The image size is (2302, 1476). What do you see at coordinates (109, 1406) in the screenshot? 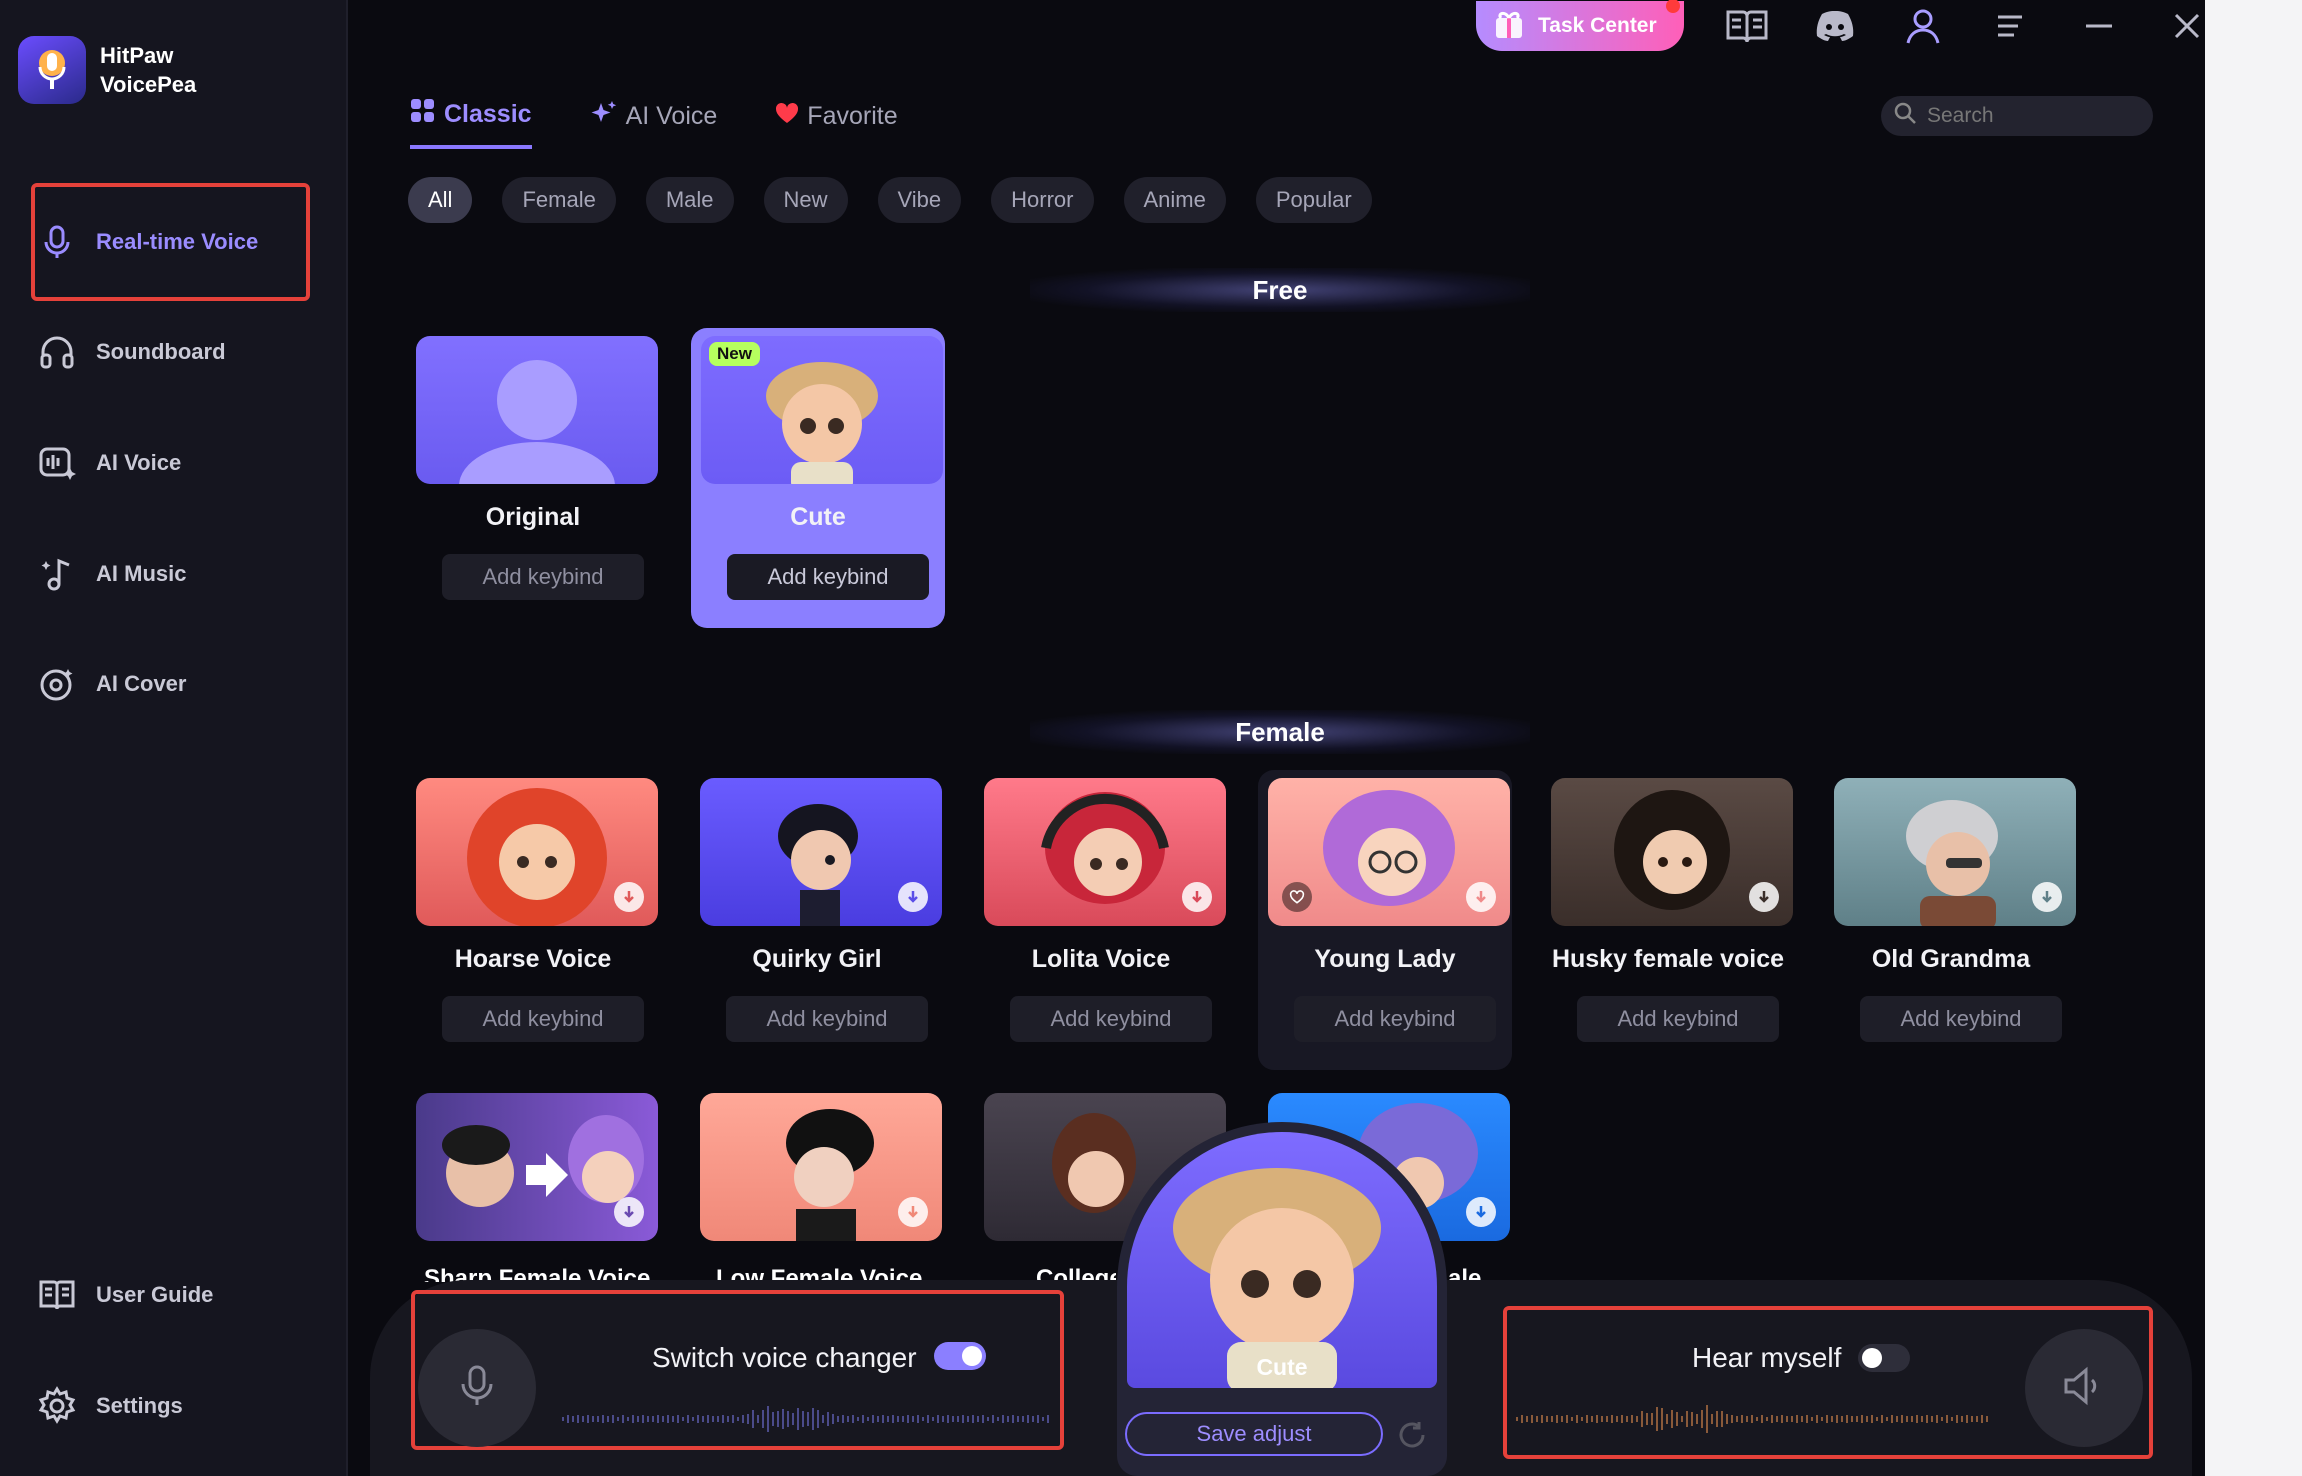
I see `sidebar-item-settings: Settings` at bounding box center [109, 1406].